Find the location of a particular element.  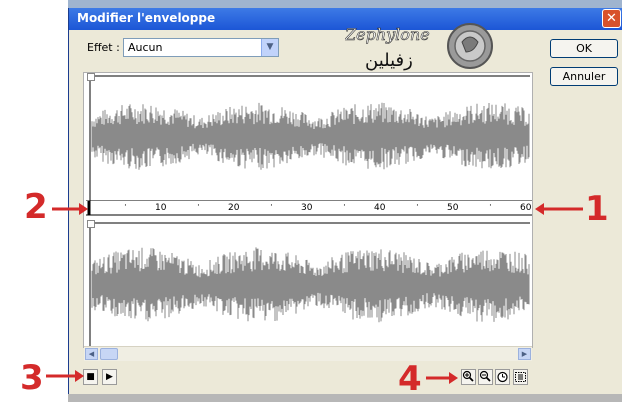

stop-icon: ■ is located at coordinates (90, 377).